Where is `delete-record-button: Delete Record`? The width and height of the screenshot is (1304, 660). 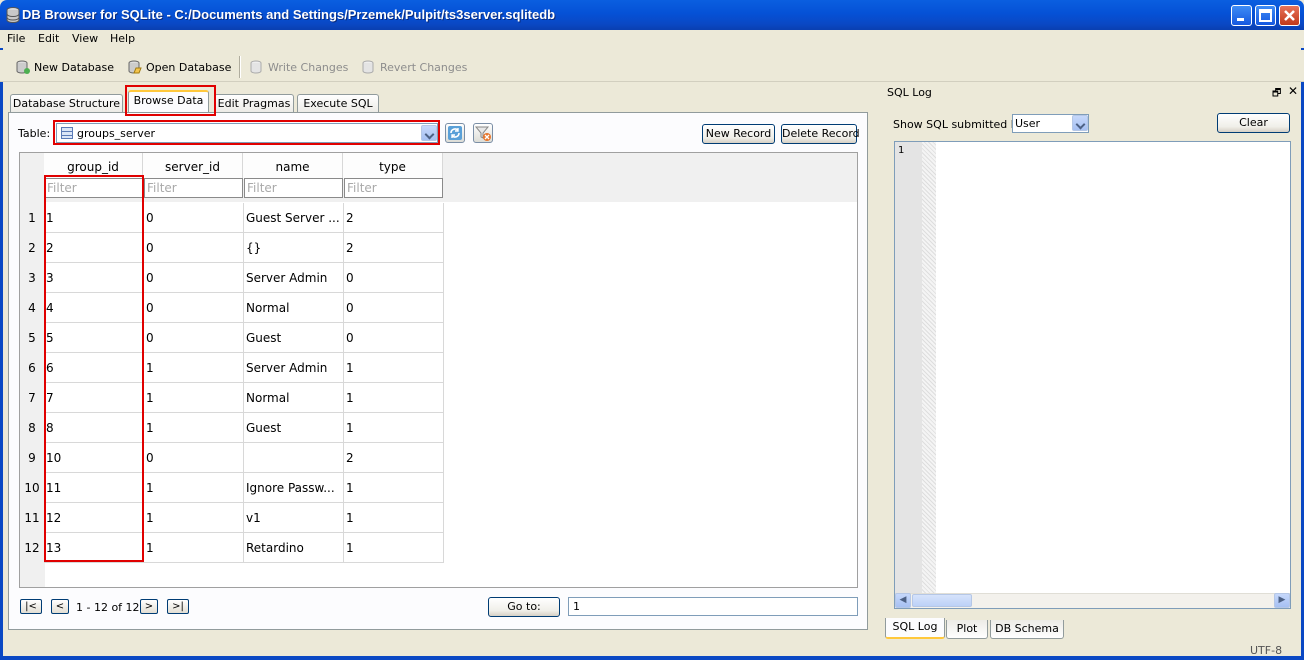 delete-record-button: Delete Record is located at coordinates (820, 134).